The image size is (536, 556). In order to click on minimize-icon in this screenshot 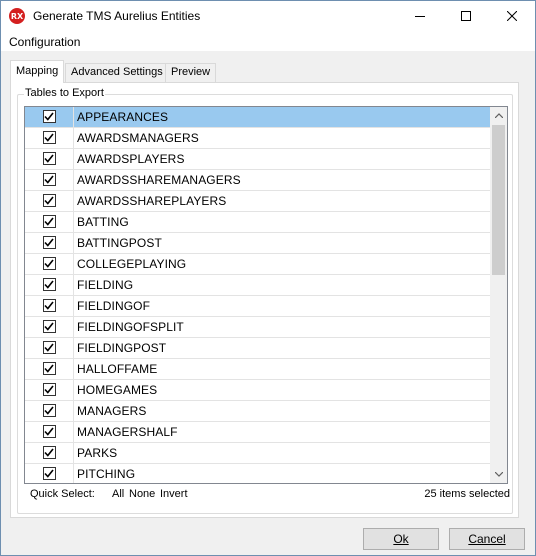, I will do `click(420, 16)`.